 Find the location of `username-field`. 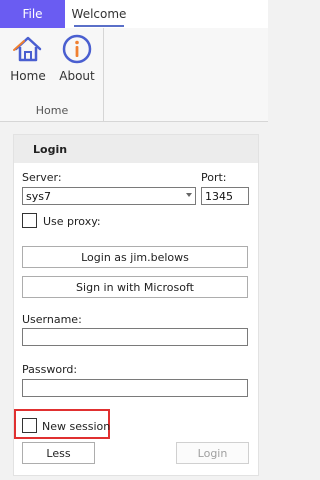

username-field is located at coordinates (135, 337).